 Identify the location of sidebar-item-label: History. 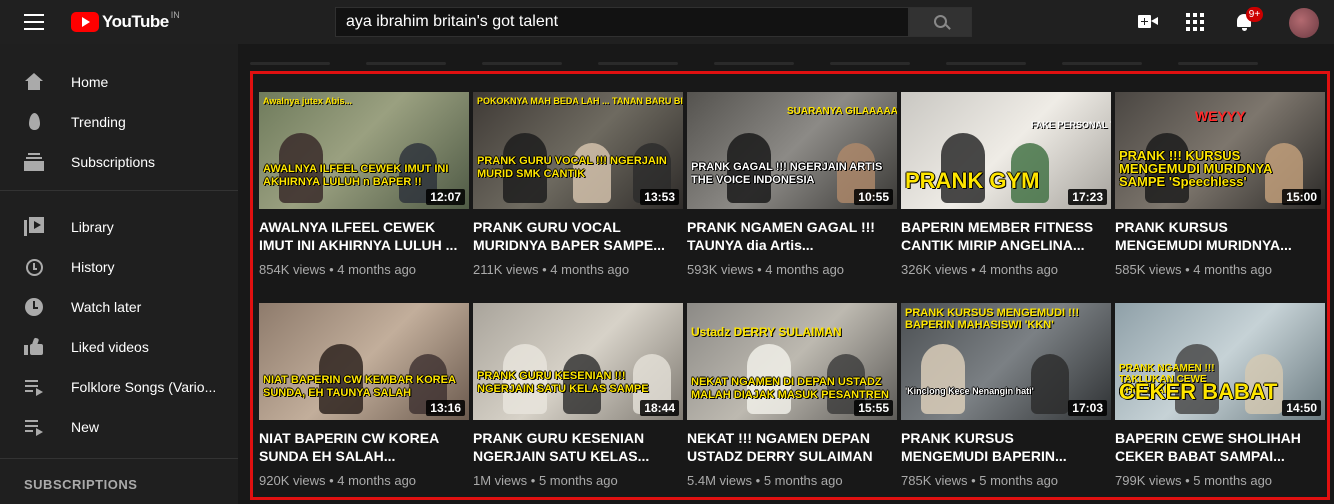
(93, 267).